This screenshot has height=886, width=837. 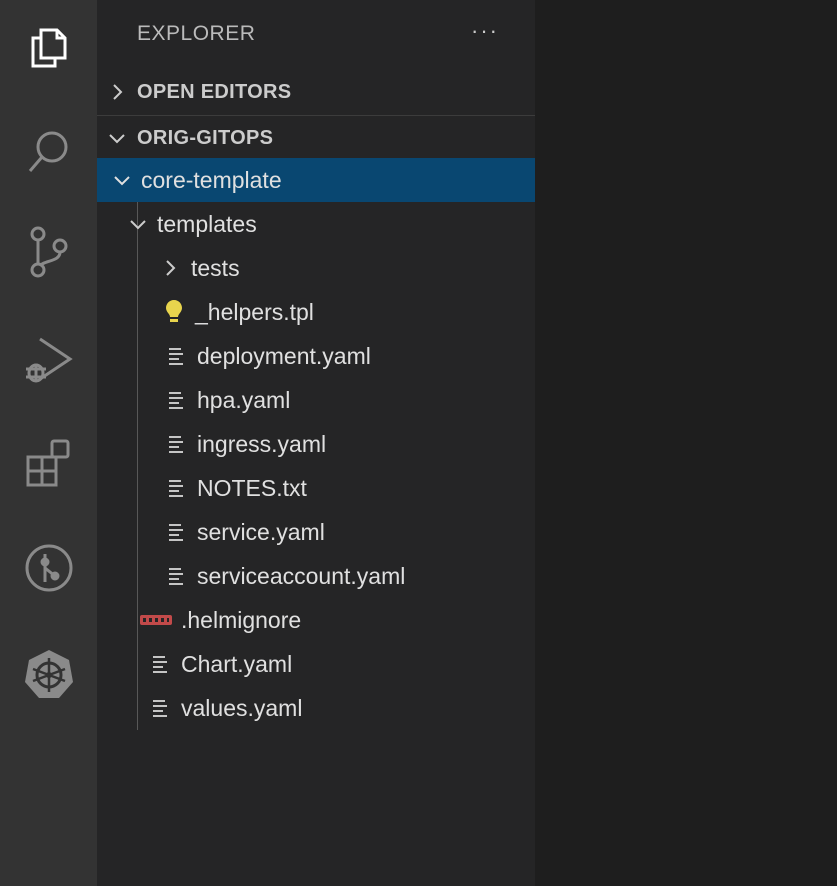 What do you see at coordinates (205, 137) in the screenshot?
I see `workspace-label: ORIG-GITOPS` at bounding box center [205, 137].